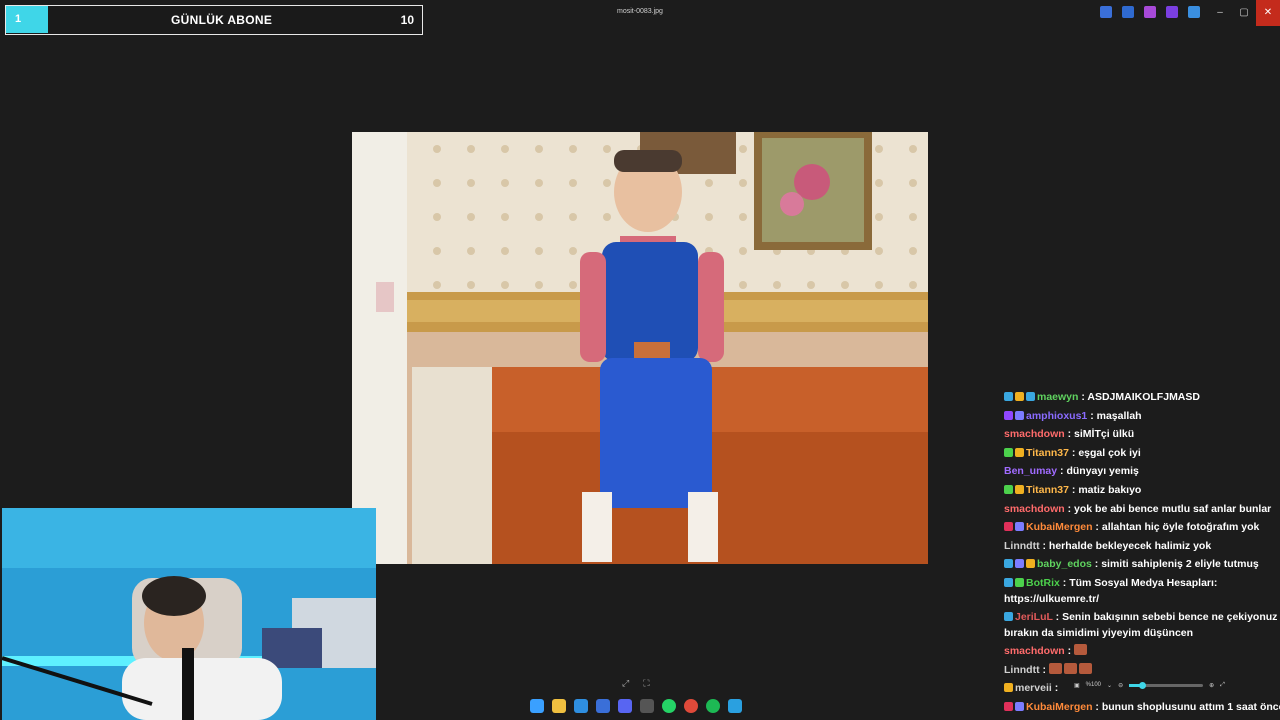  Describe the element at coordinates (1268, 13) in the screenshot. I see `close-button: ✕` at that location.